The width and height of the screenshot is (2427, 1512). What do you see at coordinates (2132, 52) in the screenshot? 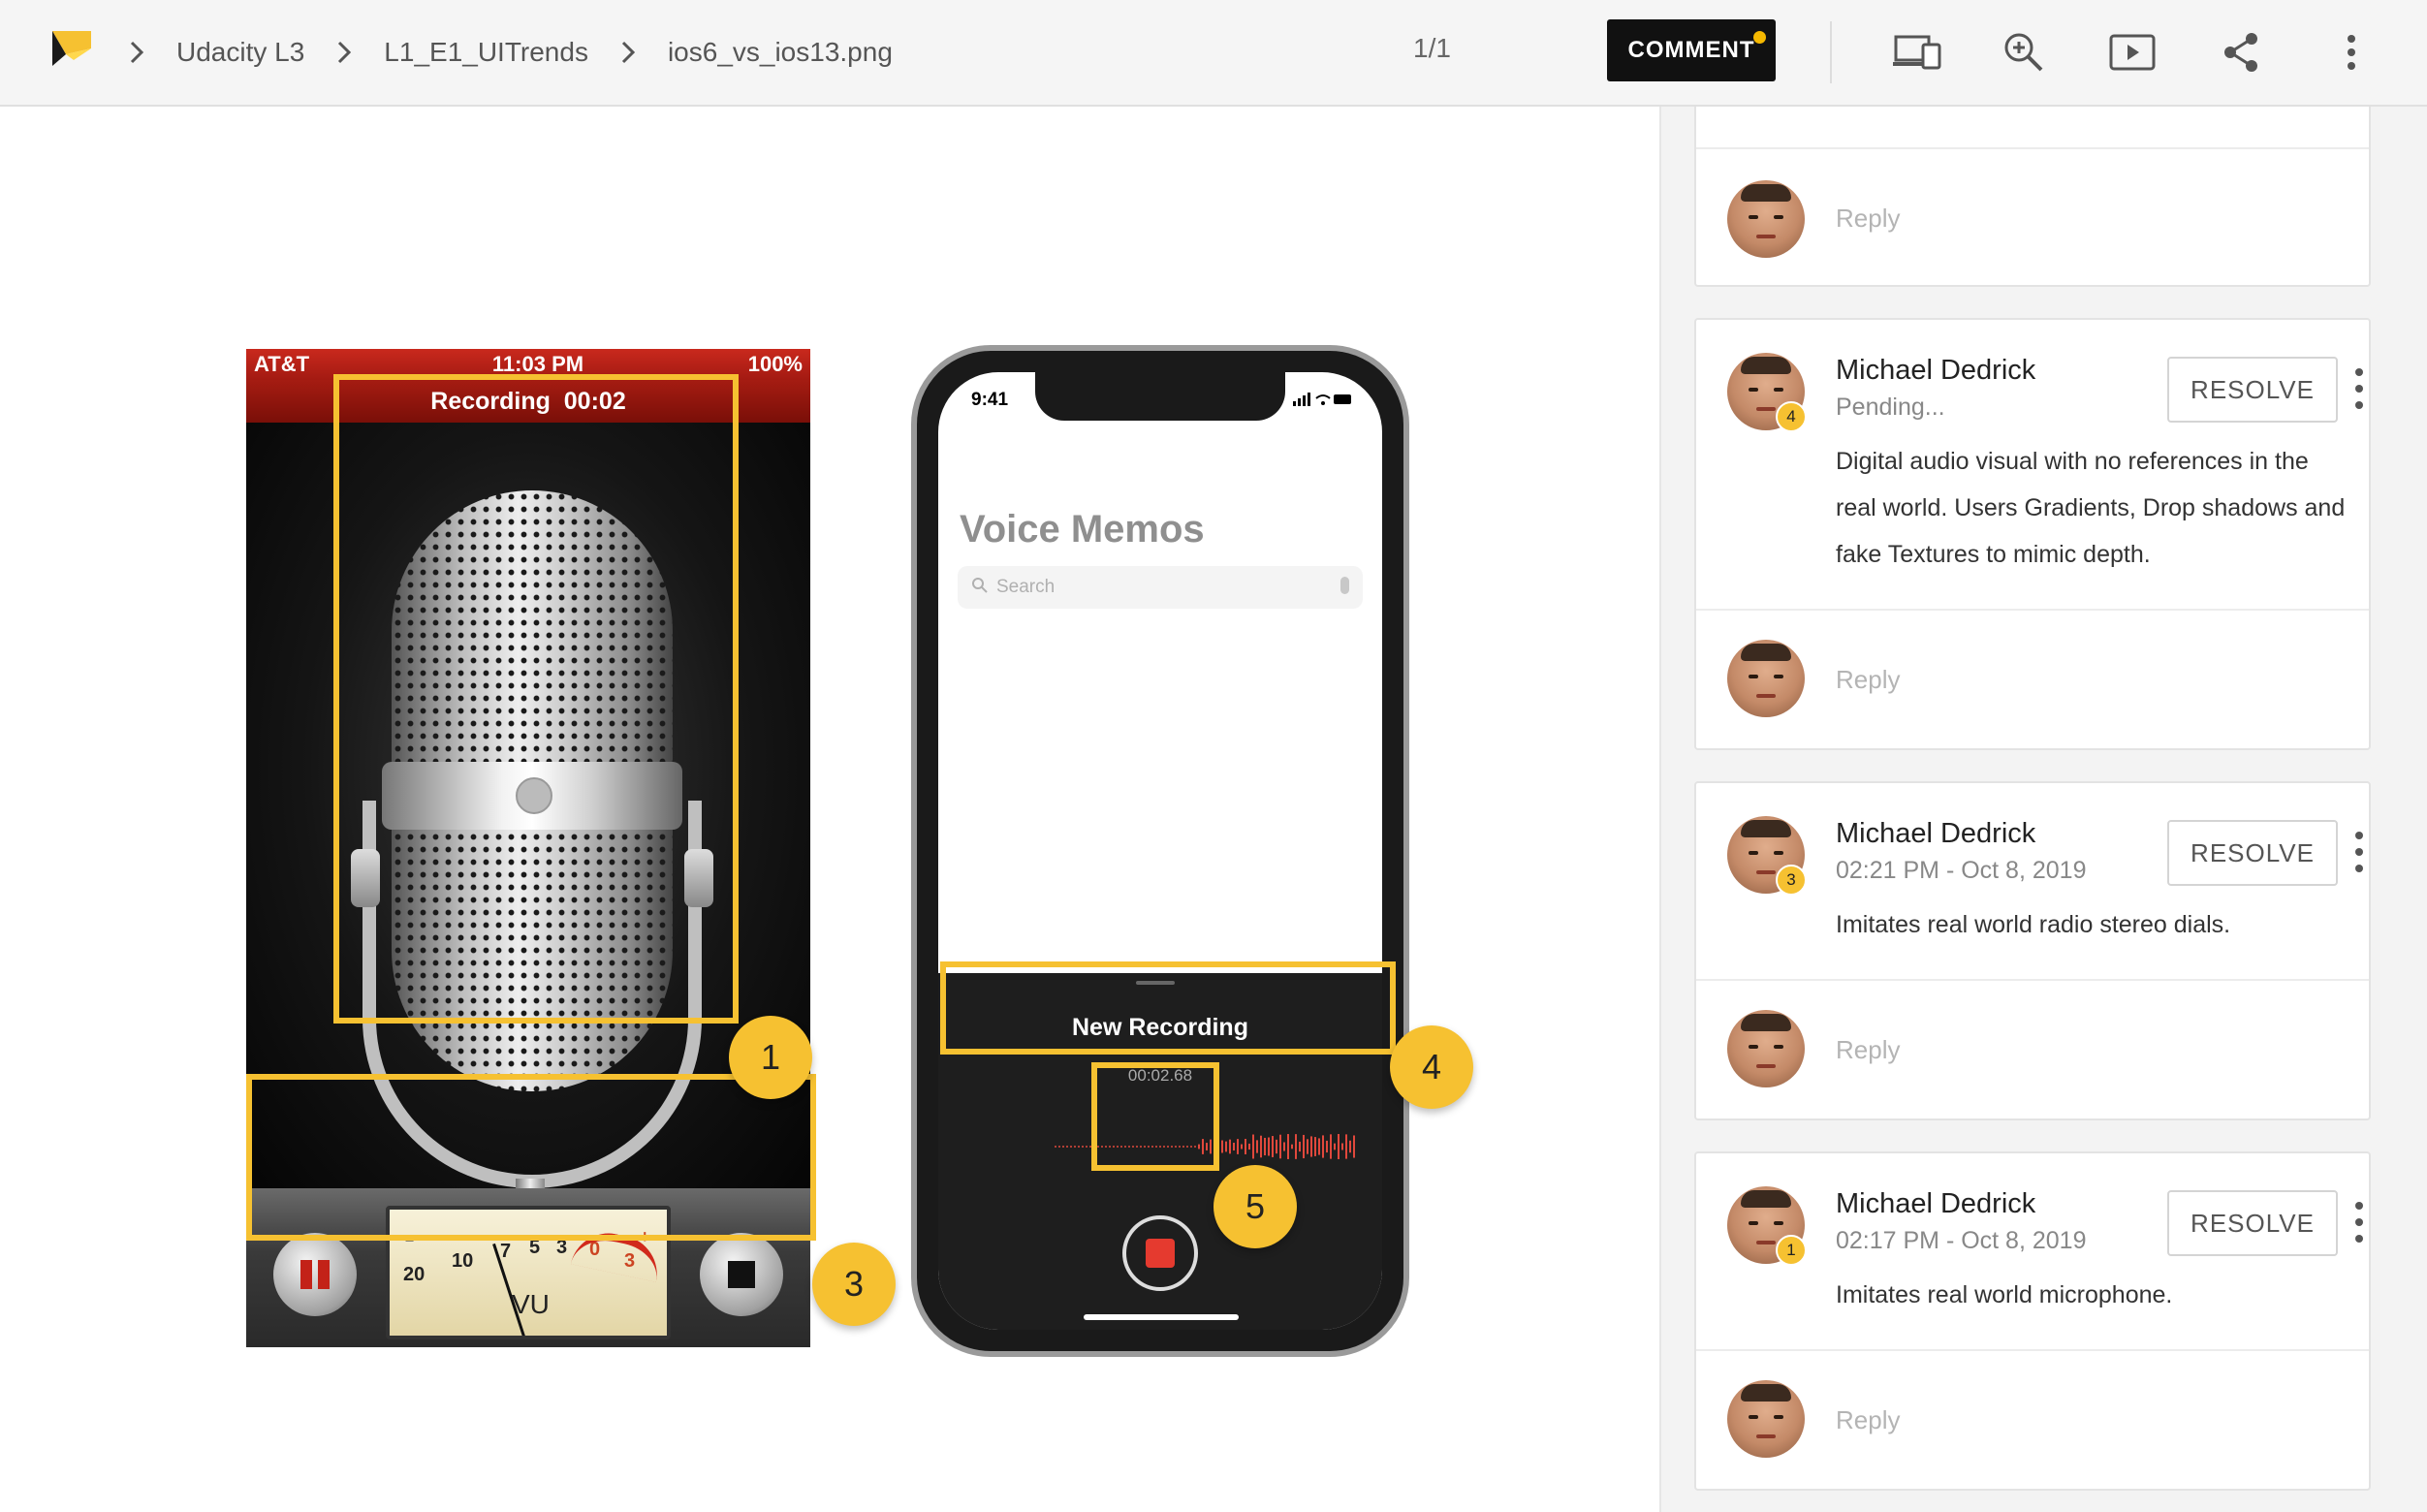
I see `present-icon` at bounding box center [2132, 52].